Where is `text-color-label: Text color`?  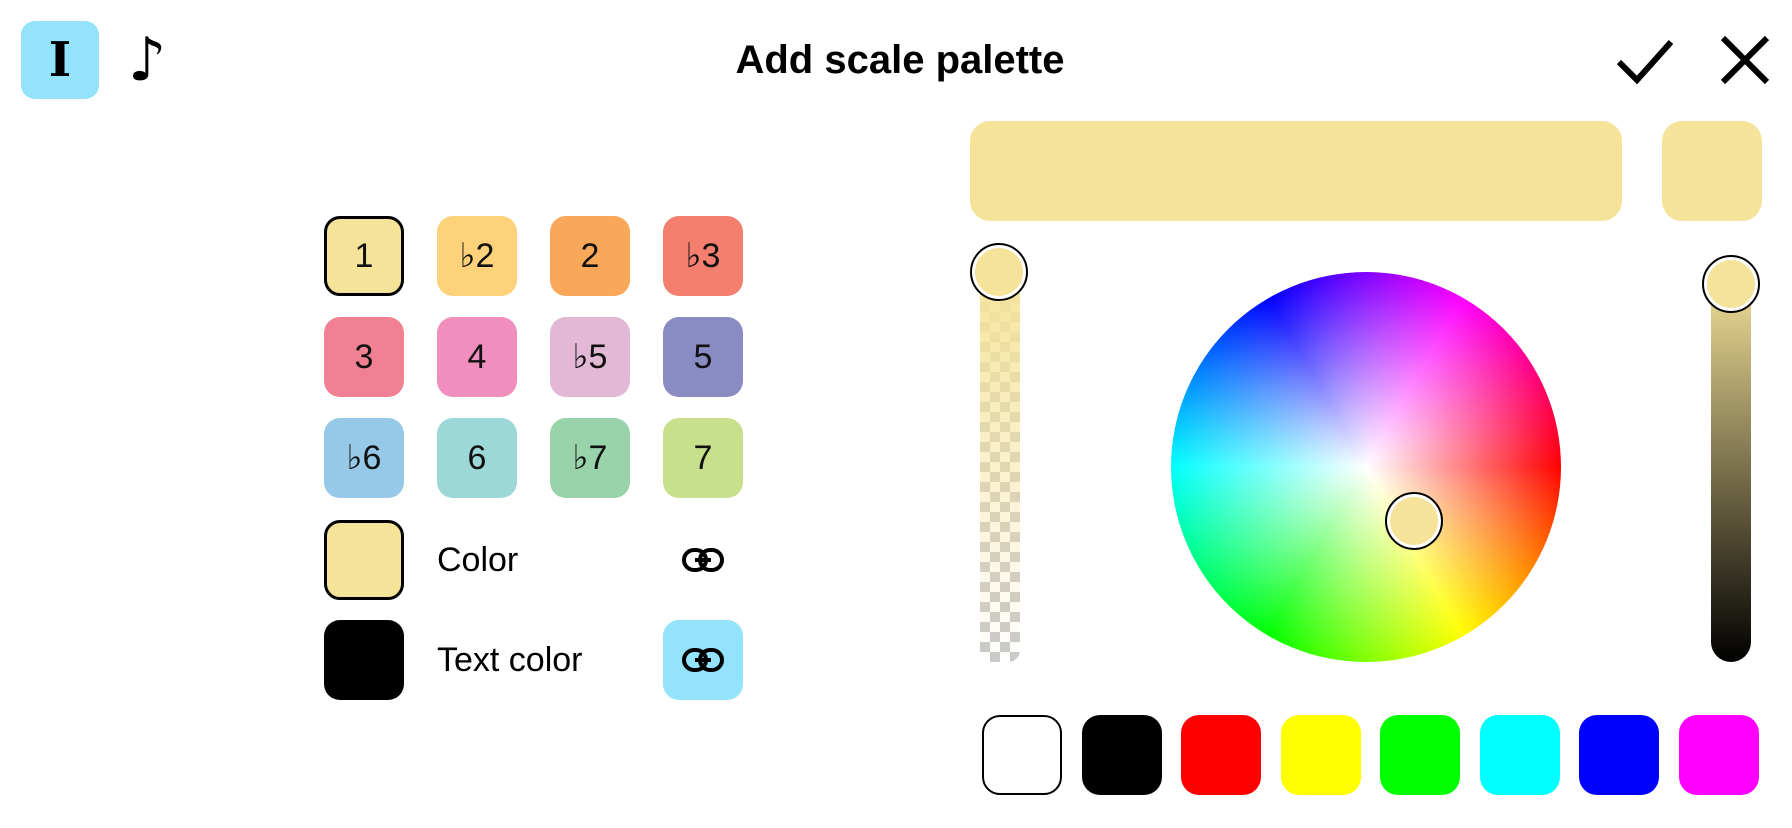 text-color-label: Text color is located at coordinates (510, 660).